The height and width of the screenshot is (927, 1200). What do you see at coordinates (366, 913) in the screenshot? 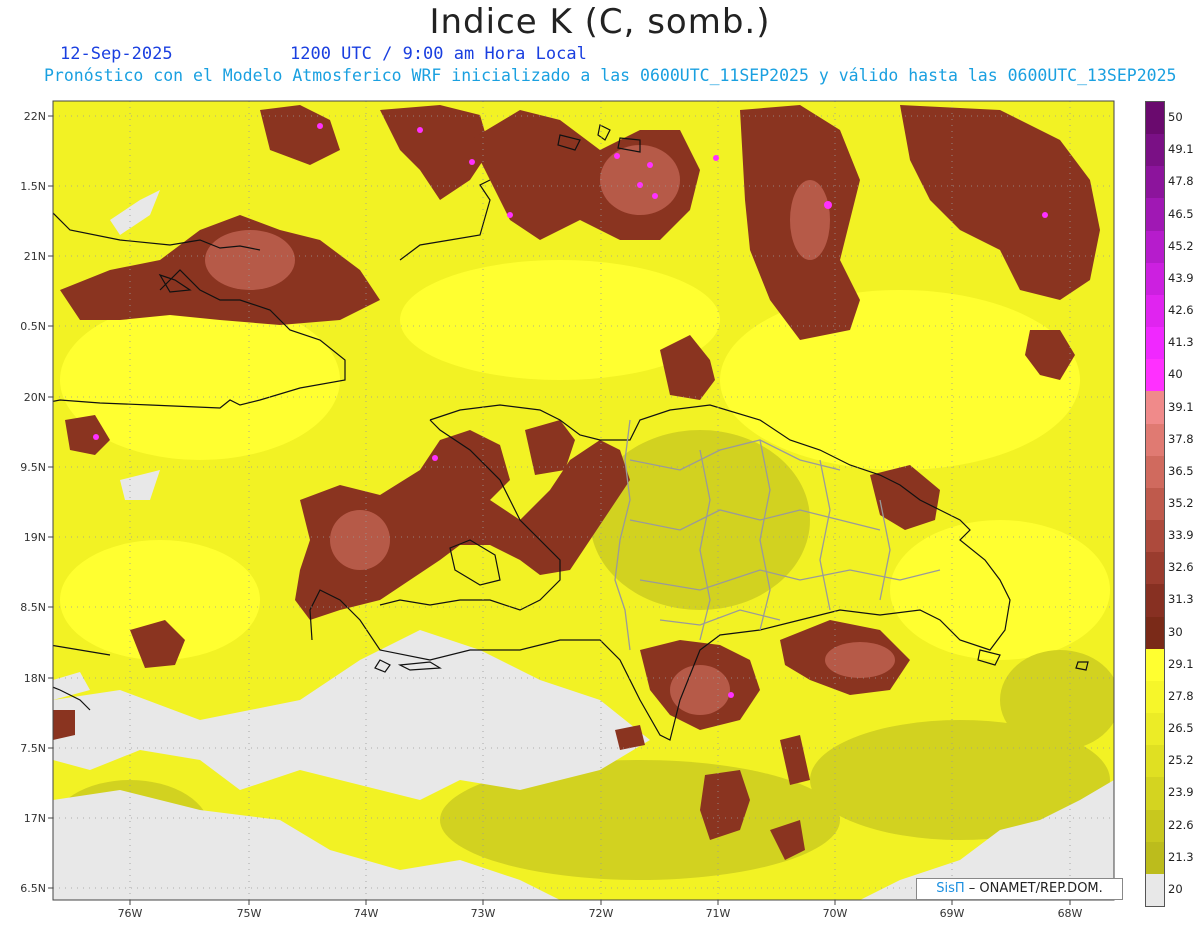
I see `lon-label: 74W` at bounding box center [366, 913].